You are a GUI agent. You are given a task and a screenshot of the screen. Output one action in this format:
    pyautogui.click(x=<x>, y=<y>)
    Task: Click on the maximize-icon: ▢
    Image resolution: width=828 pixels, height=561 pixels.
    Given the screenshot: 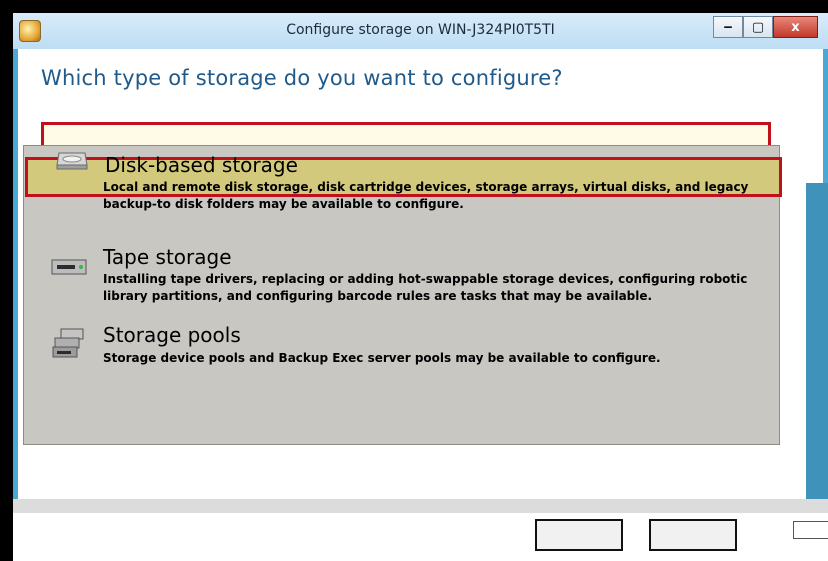 What is the action you would take?
    pyautogui.click(x=758, y=27)
    